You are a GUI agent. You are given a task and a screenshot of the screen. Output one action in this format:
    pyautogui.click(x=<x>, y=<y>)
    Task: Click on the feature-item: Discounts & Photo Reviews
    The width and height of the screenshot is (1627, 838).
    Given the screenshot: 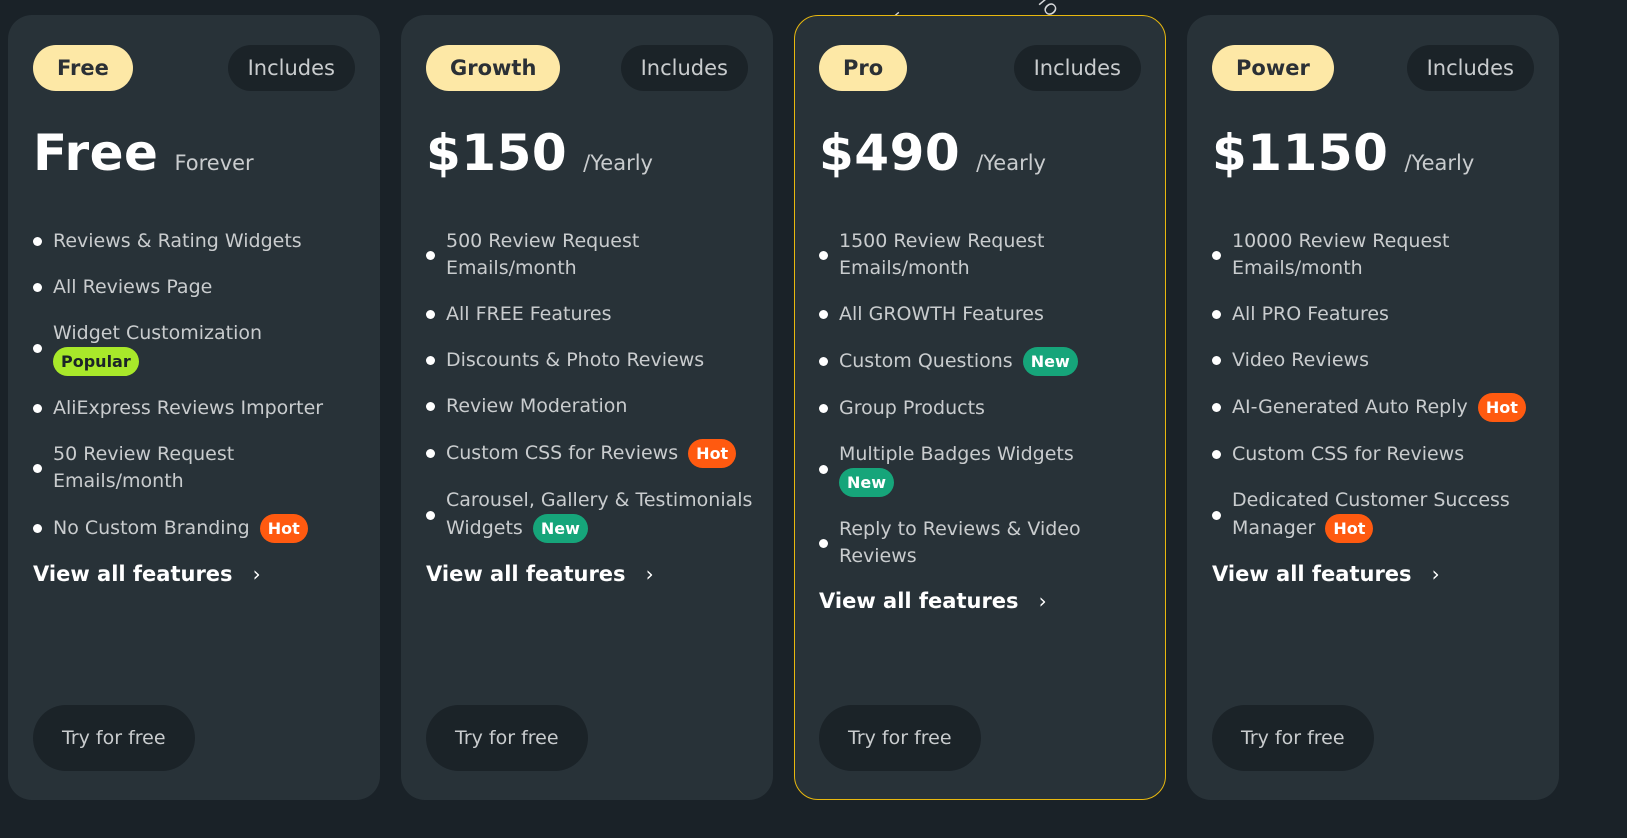 What is the action you would take?
    pyautogui.click(x=590, y=360)
    